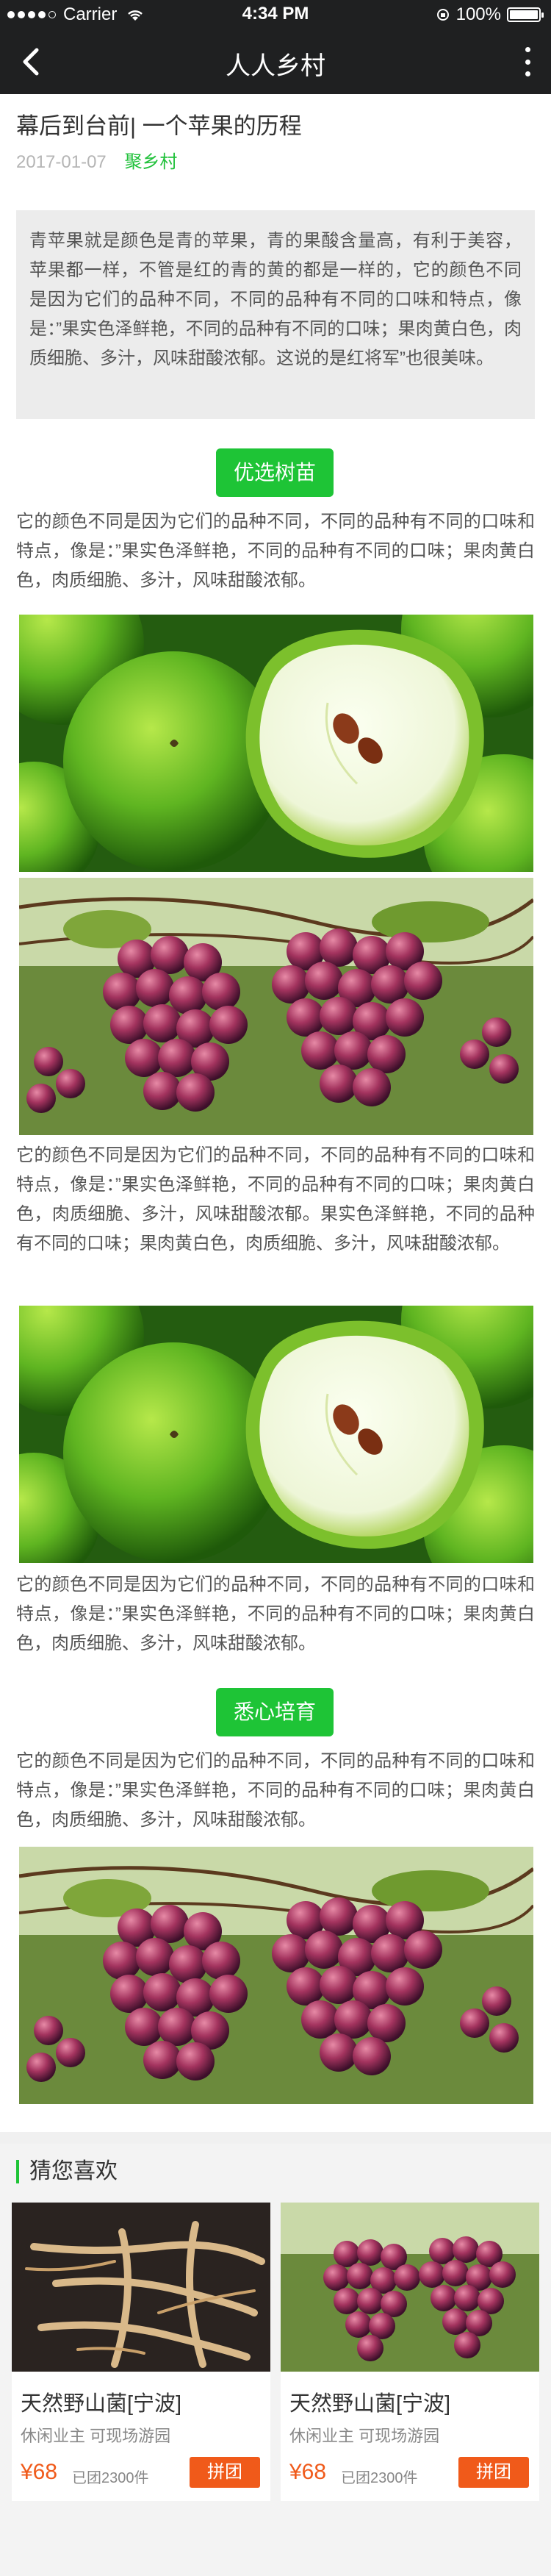  Describe the element at coordinates (275, 66) in the screenshot. I see `page-title: 人人乡村` at that location.